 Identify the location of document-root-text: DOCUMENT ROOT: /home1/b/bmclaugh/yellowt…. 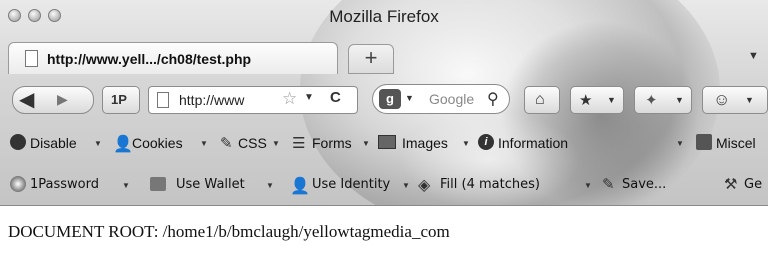
(229, 231).